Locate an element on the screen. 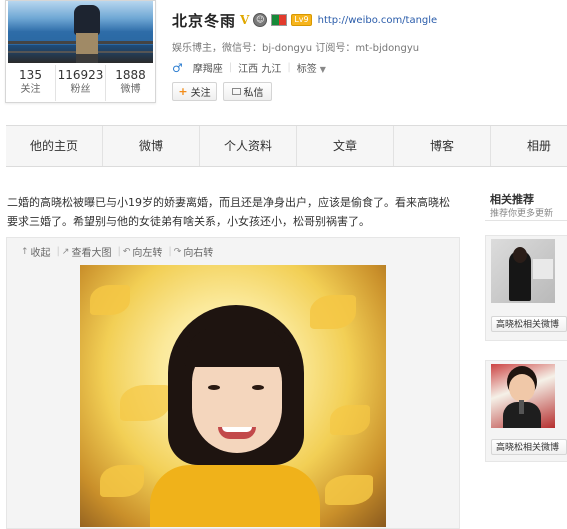  tab-home: 他的主页 is located at coordinates (54, 146).